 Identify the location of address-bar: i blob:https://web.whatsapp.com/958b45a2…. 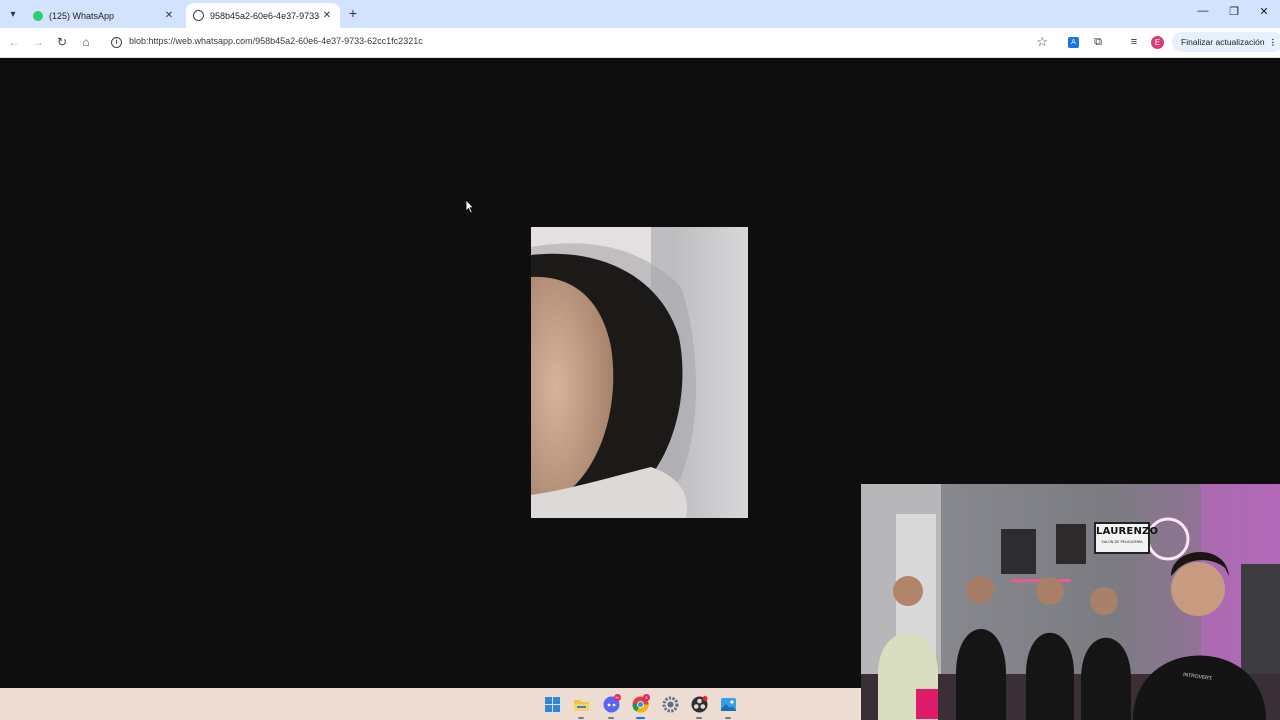
(580, 42).